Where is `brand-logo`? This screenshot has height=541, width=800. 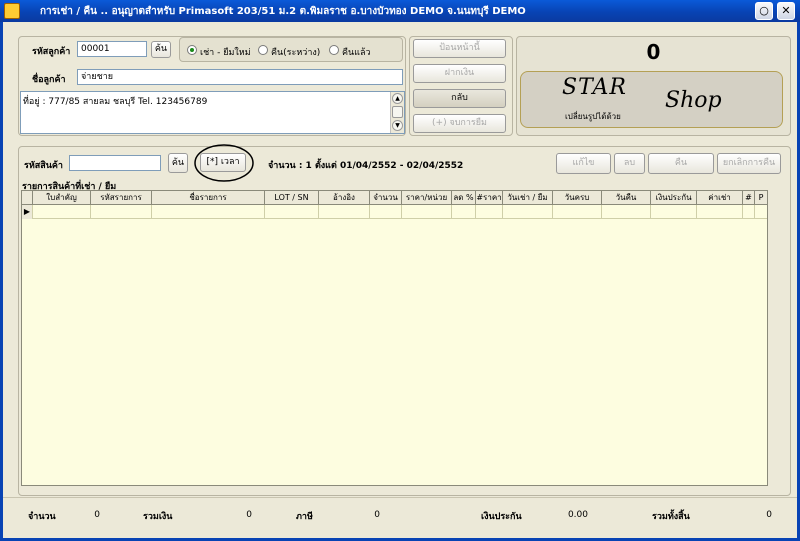 brand-logo is located at coordinates (651, 99).